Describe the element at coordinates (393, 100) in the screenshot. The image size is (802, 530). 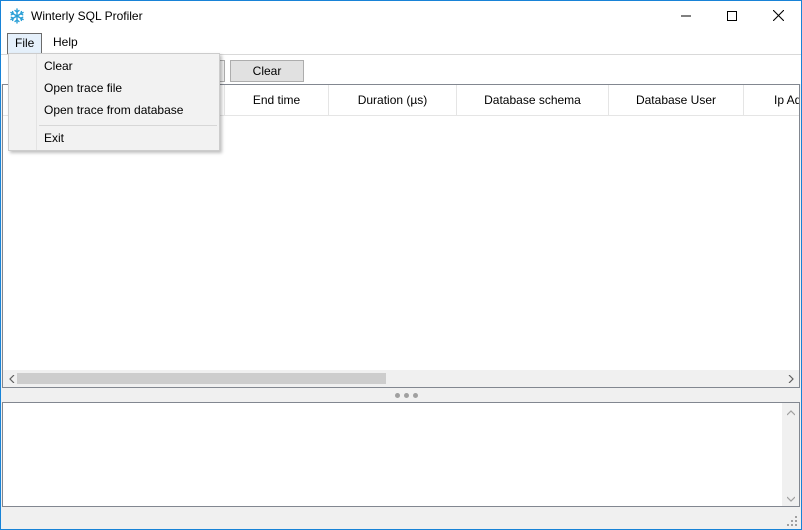
I see `column-header-duration: Duration (µs)` at that location.